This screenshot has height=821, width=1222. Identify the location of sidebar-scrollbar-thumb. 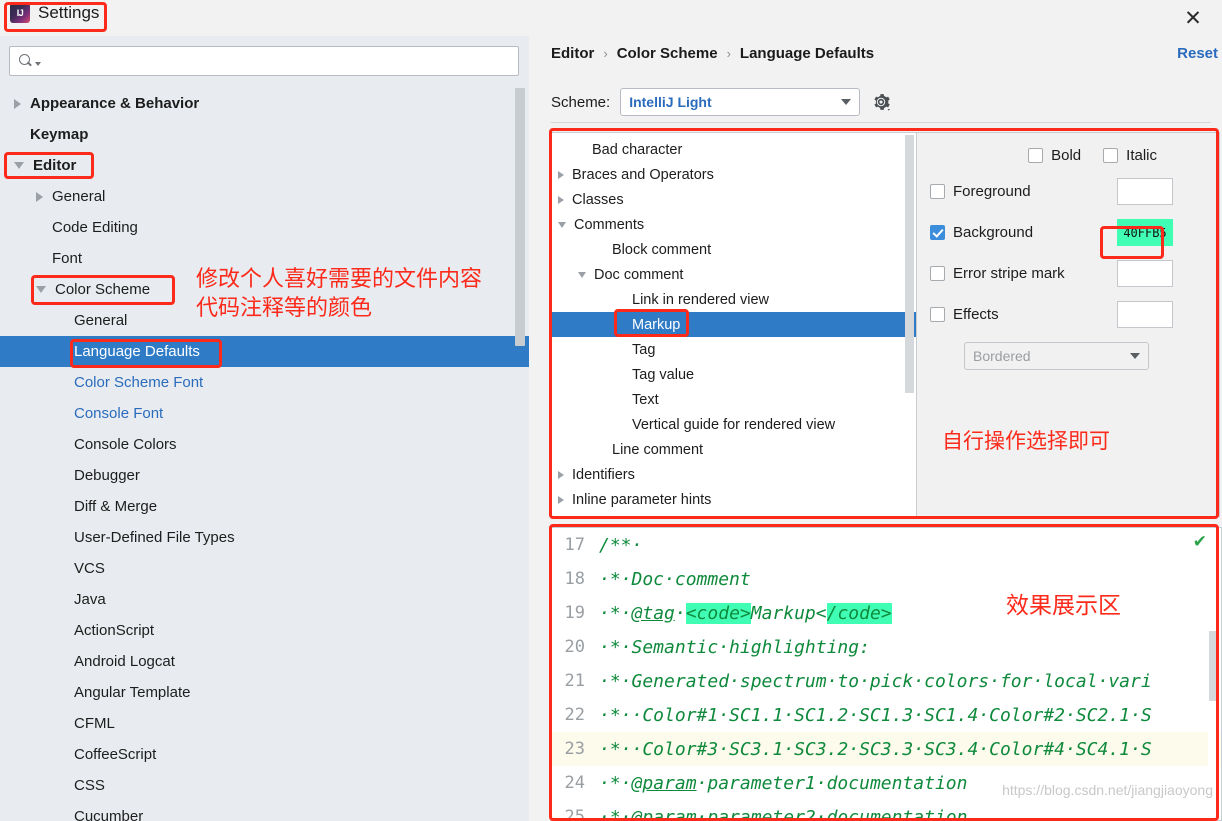
(520, 217).